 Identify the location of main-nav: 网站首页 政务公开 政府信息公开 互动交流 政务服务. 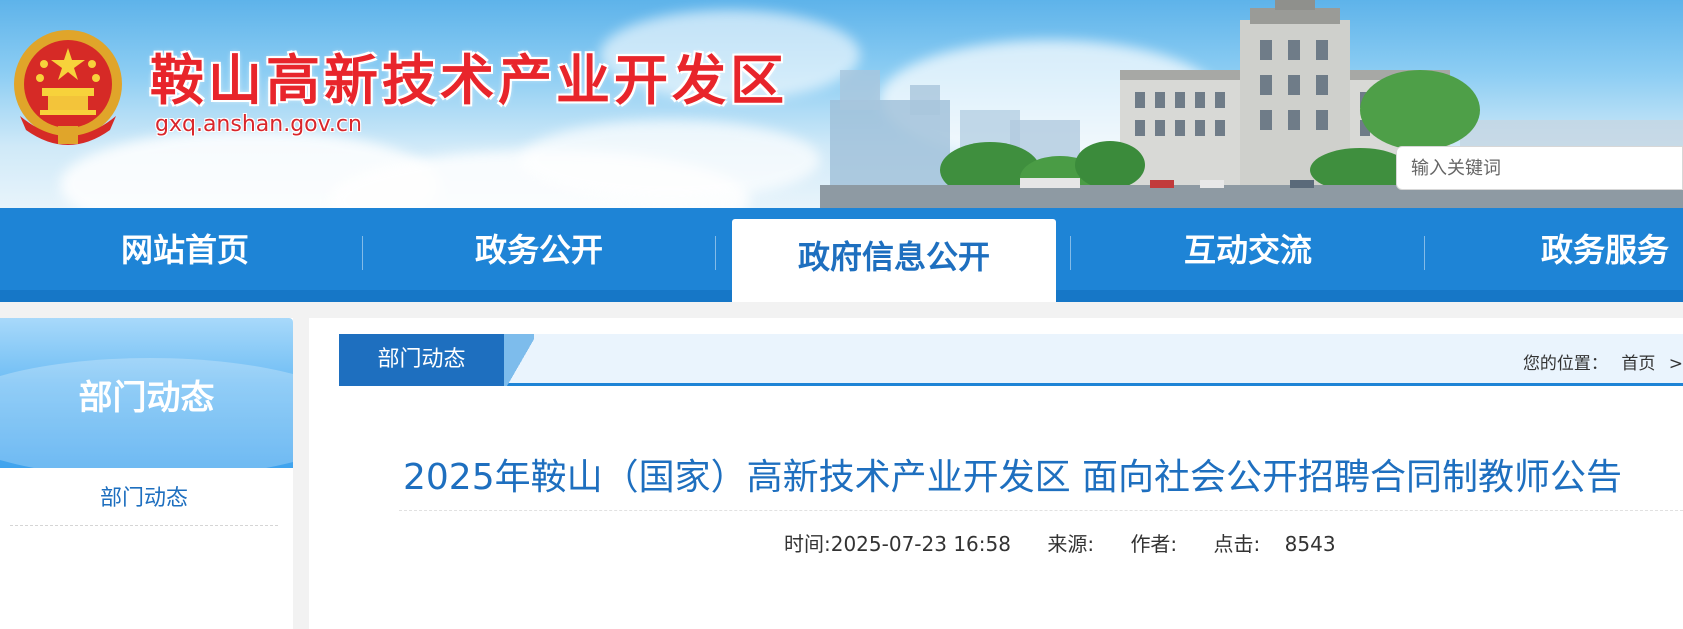
(841, 255).